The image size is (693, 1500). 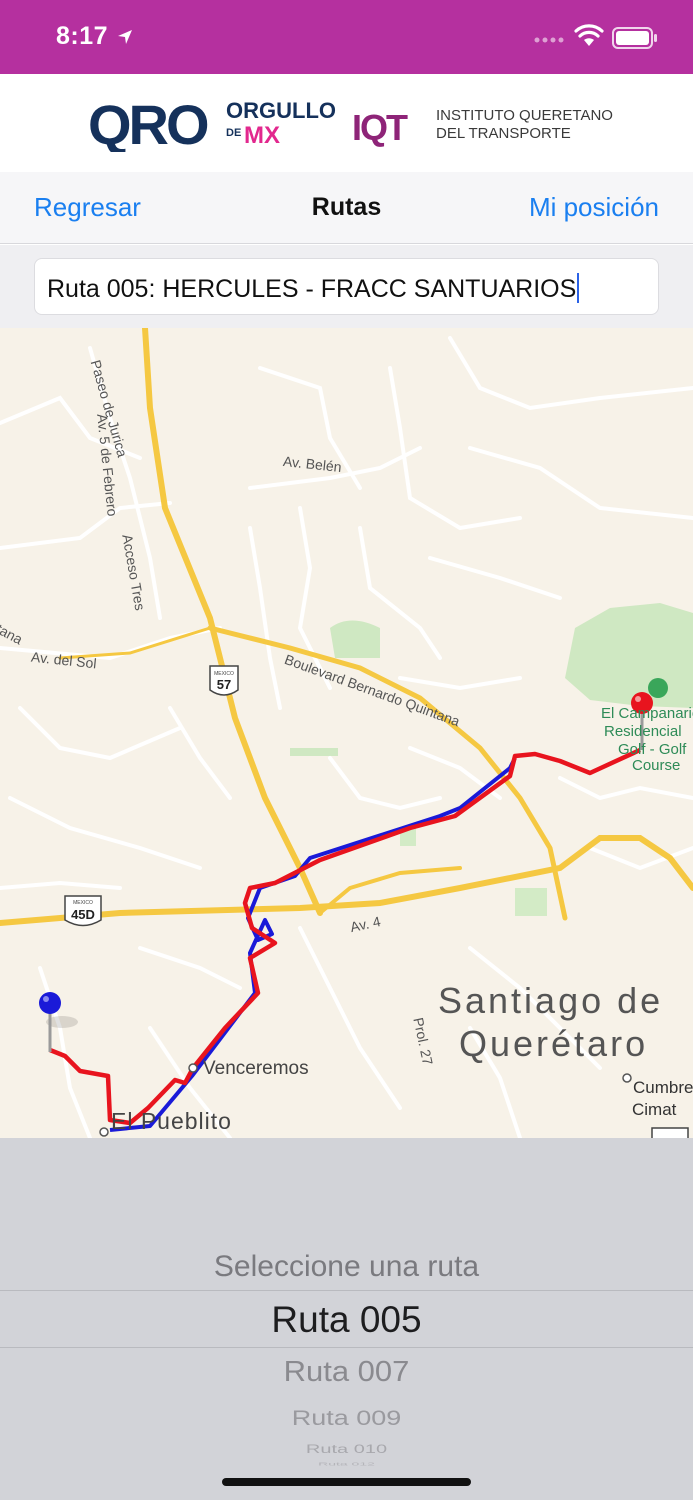 What do you see at coordinates (663, 1087) in the screenshot?
I see `map-label-cumbres-1: Cumbres` at bounding box center [663, 1087].